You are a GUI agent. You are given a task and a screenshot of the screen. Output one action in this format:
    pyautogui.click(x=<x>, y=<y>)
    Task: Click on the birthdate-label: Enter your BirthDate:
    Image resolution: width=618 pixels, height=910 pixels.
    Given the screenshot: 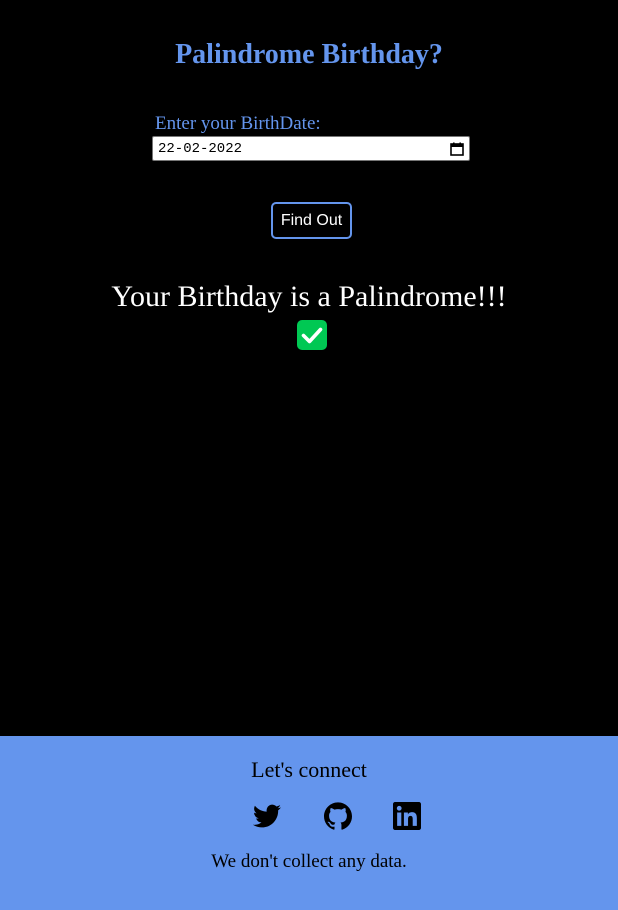 What is the action you would take?
    pyautogui.click(x=238, y=123)
    